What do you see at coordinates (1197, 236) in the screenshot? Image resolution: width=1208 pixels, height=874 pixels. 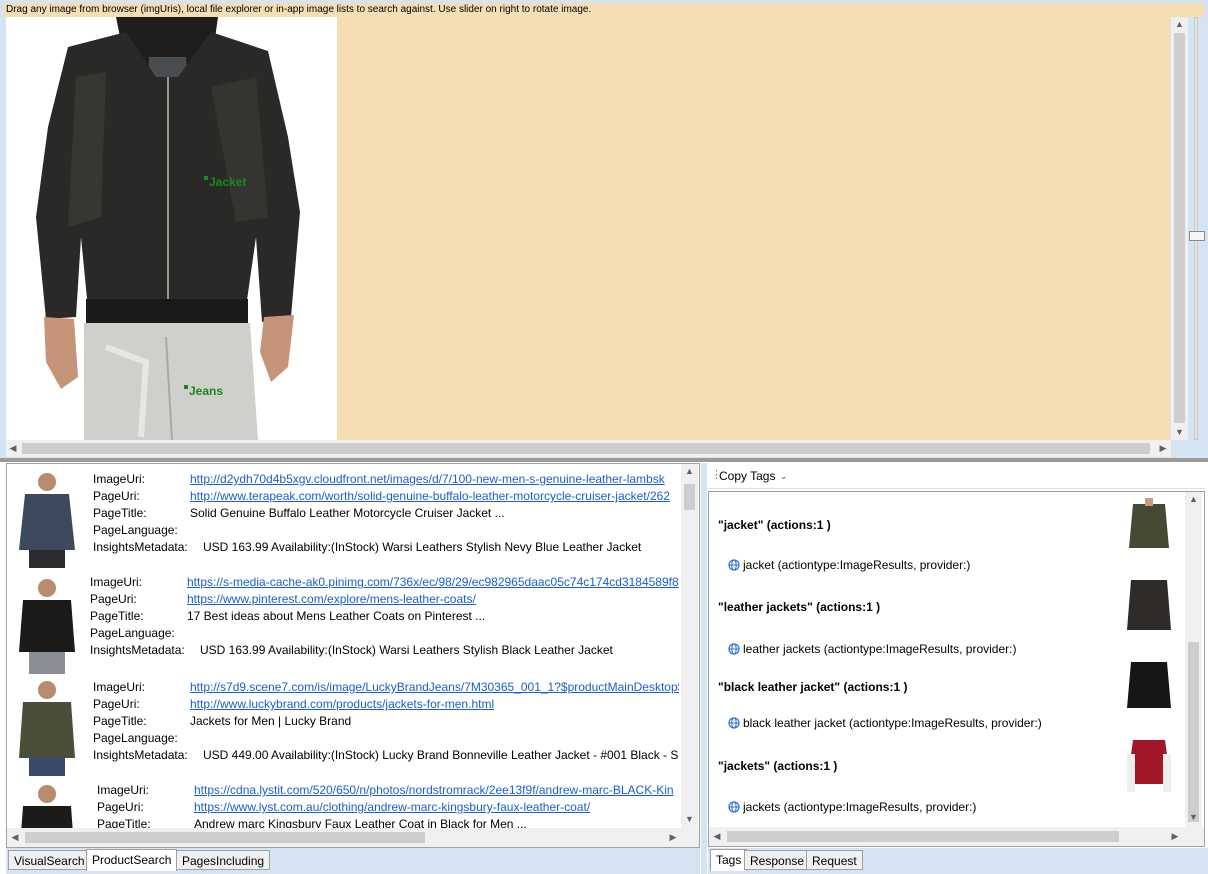 I see `rotate-slider-thumb` at bounding box center [1197, 236].